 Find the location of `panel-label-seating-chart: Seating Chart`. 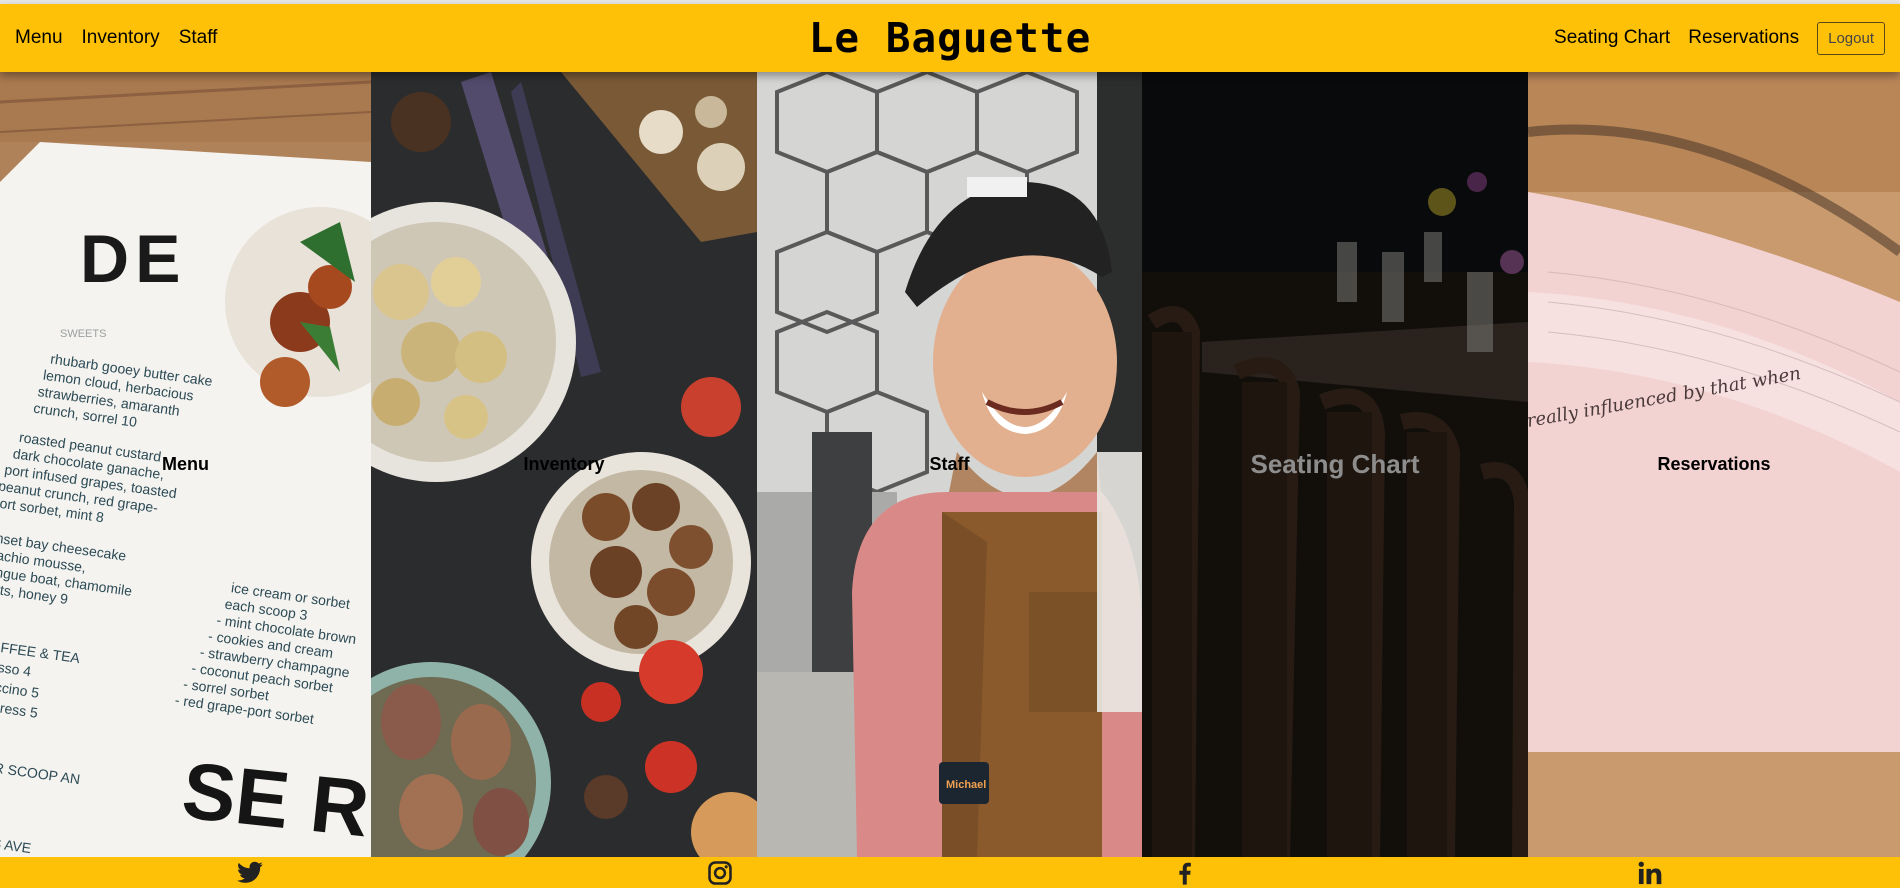

panel-label-seating-chart: Seating Chart is located at coordinates (1335, 464).